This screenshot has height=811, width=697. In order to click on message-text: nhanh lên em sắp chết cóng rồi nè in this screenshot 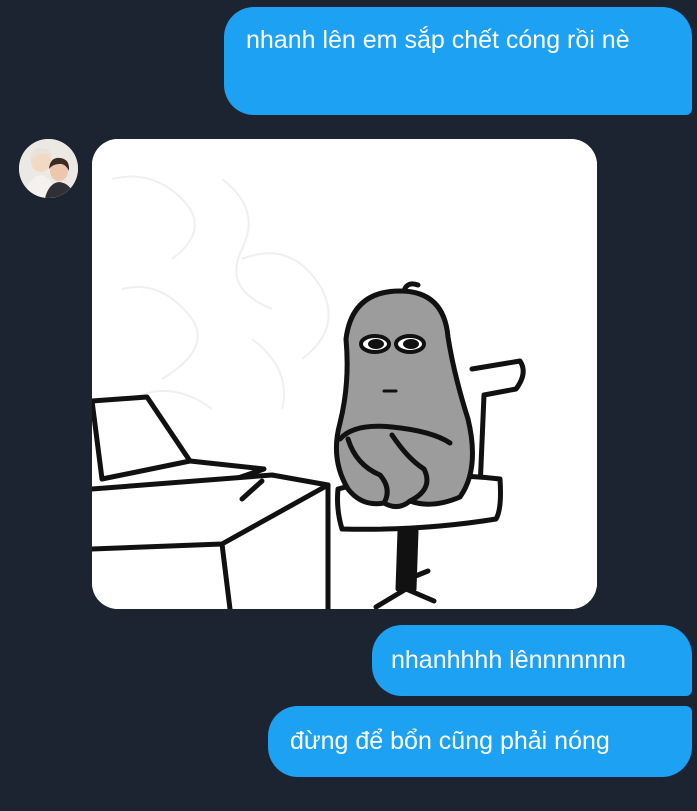, I will do `click(438, 40)`.